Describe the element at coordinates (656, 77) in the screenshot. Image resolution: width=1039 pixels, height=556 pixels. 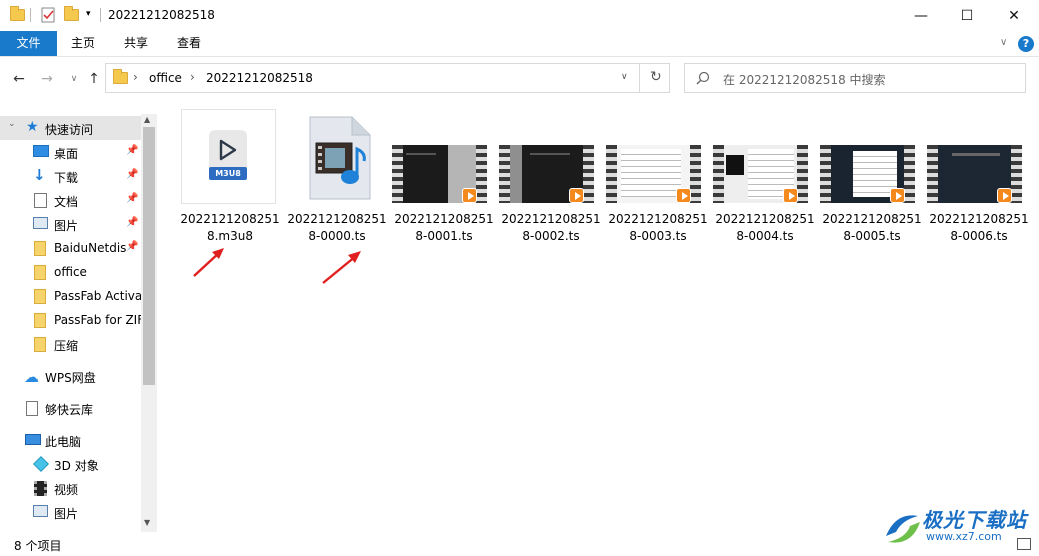
I see `refresh-icon: ↻` at that location.